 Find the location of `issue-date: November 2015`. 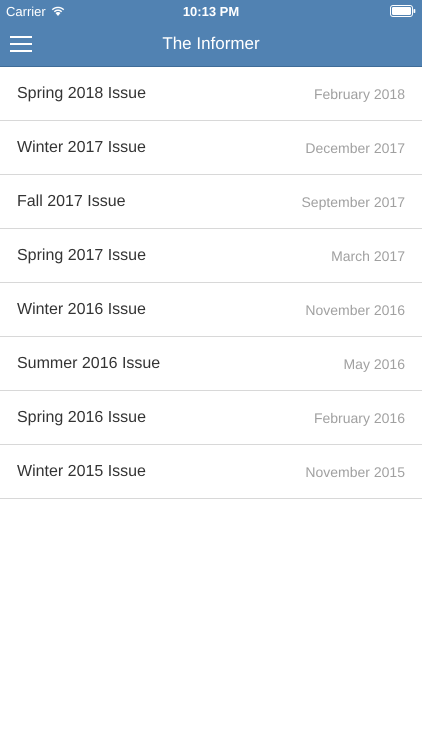

issue-date: November 2015 is located at coordinates (355, 472).